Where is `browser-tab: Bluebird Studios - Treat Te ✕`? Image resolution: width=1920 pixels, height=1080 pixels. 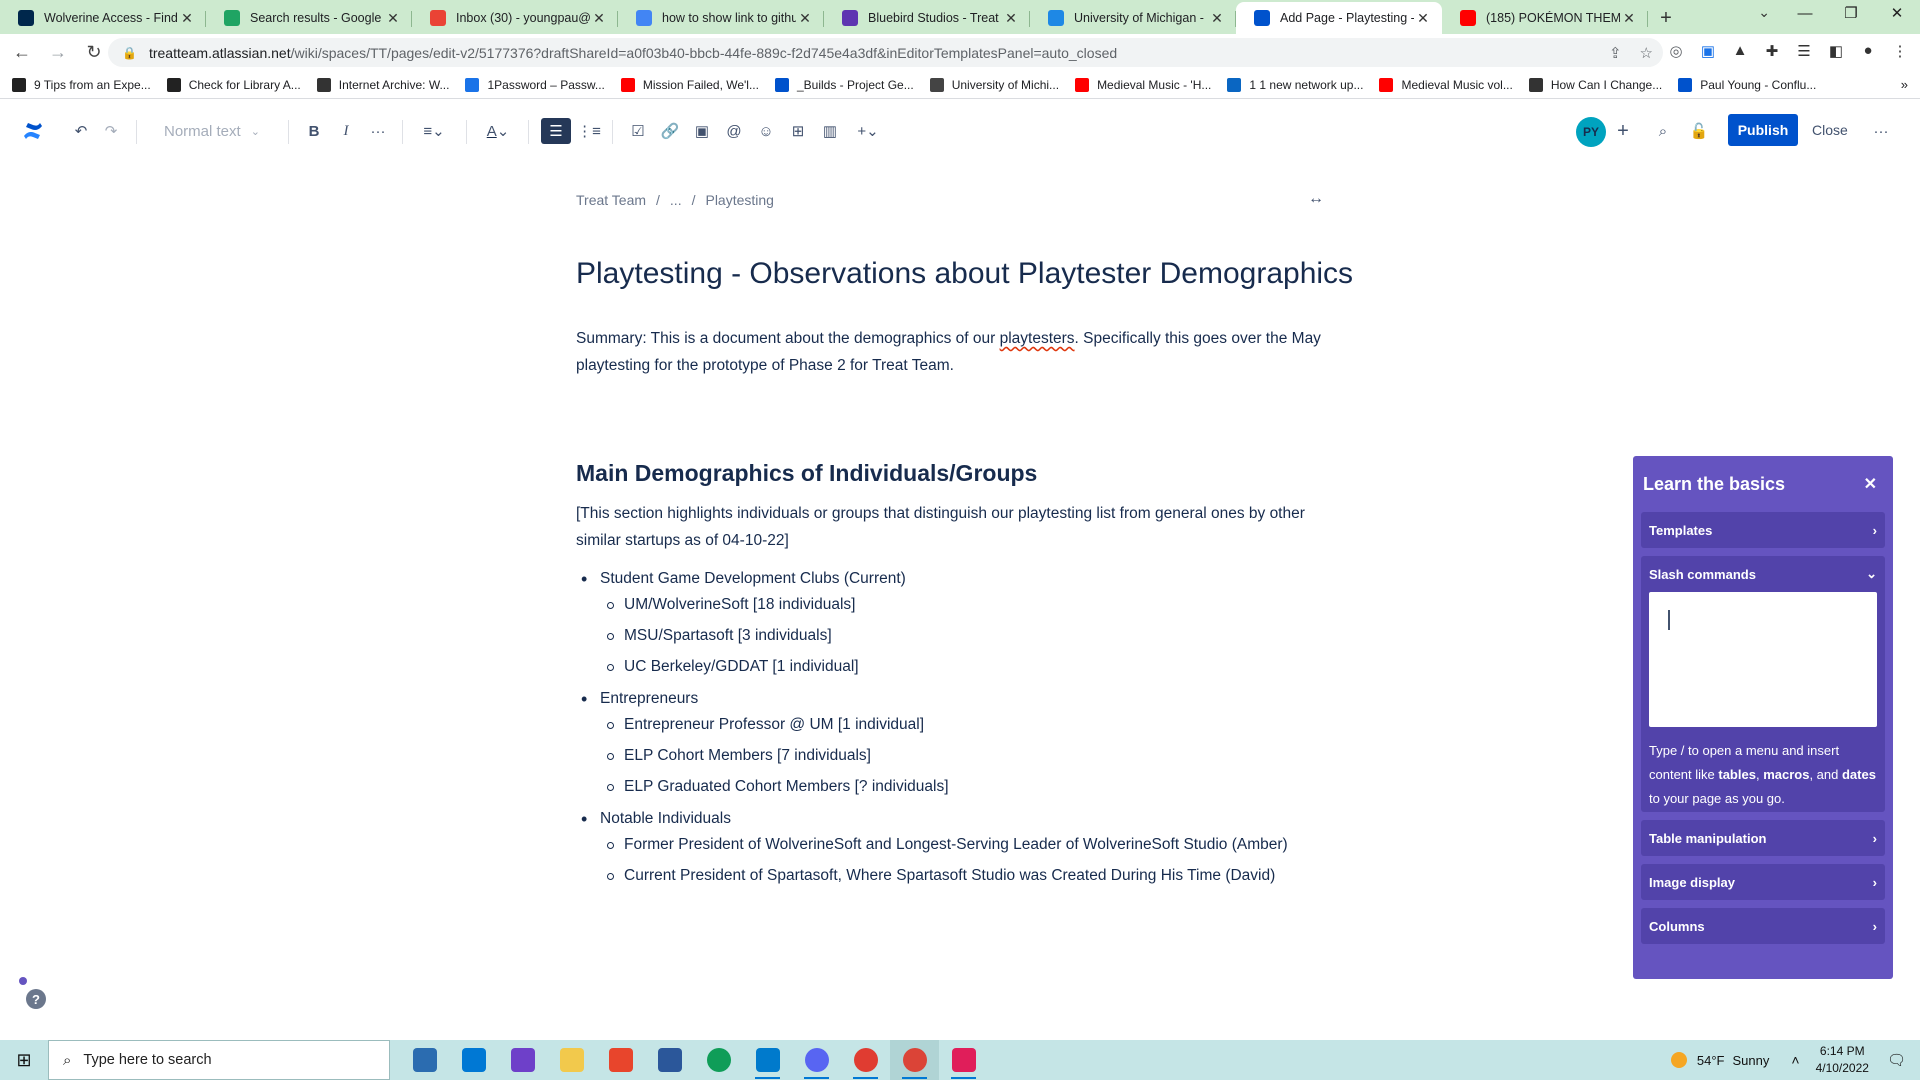 browser-tab: Bluebird Studios - Treat Te ✕ is located at coordinates (927, 18).